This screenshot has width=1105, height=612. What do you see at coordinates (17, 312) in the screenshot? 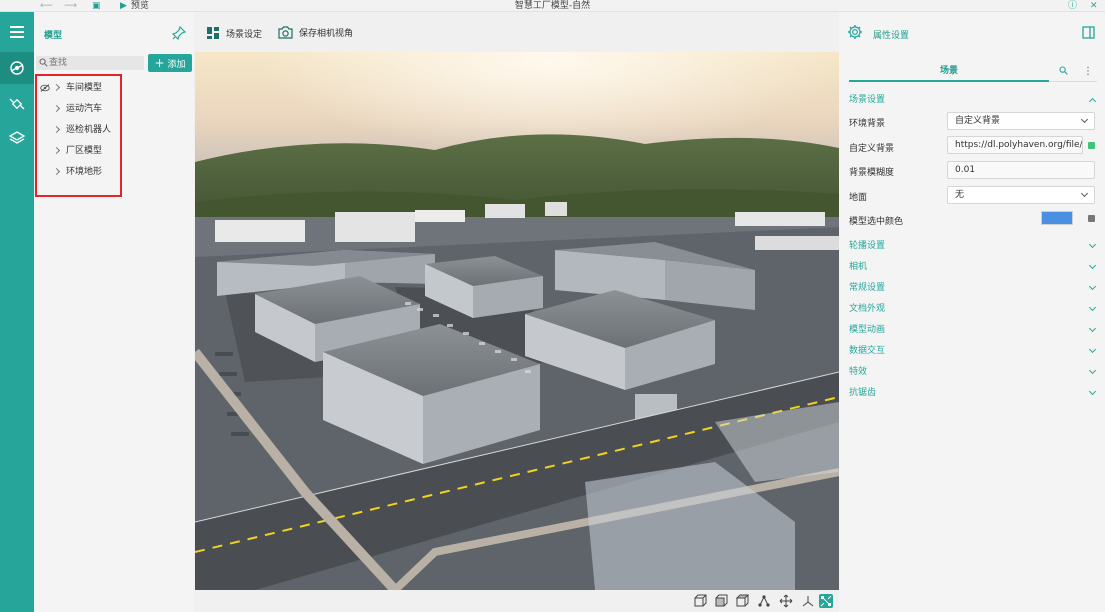
I see `left-rail` at bounding box center [17, 312].